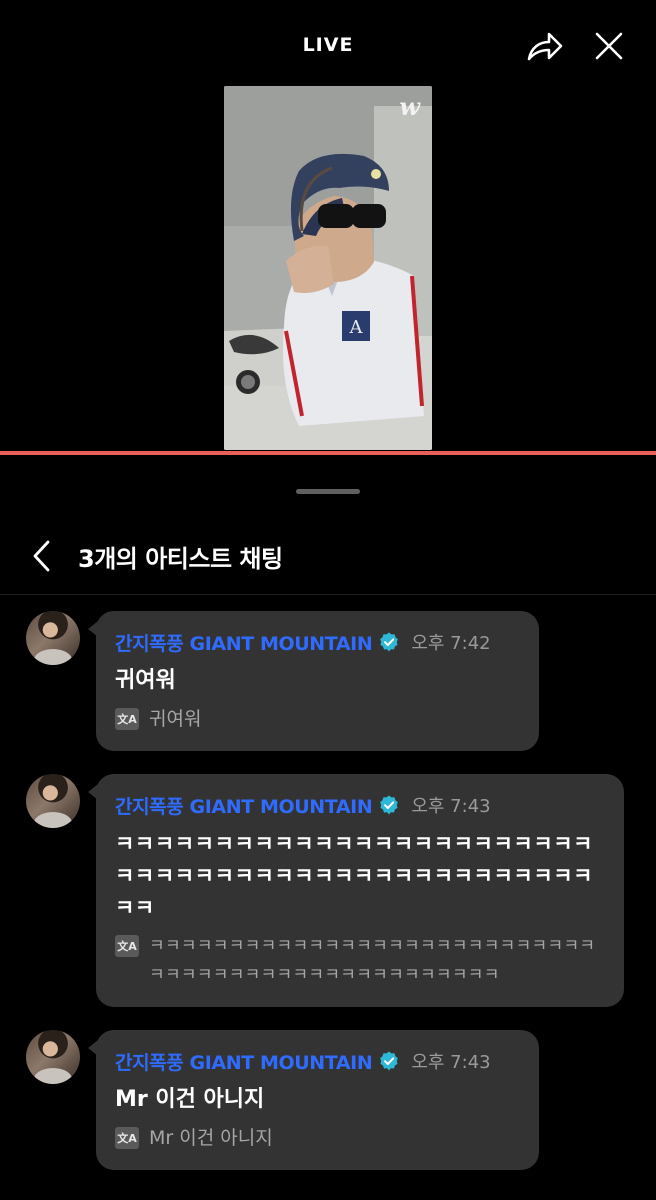 This screenshot has height=1200, width=656. Describe the element at coordinates (451, 643) in the screenshot. I see `message-time: 오후 7:42` at that location.